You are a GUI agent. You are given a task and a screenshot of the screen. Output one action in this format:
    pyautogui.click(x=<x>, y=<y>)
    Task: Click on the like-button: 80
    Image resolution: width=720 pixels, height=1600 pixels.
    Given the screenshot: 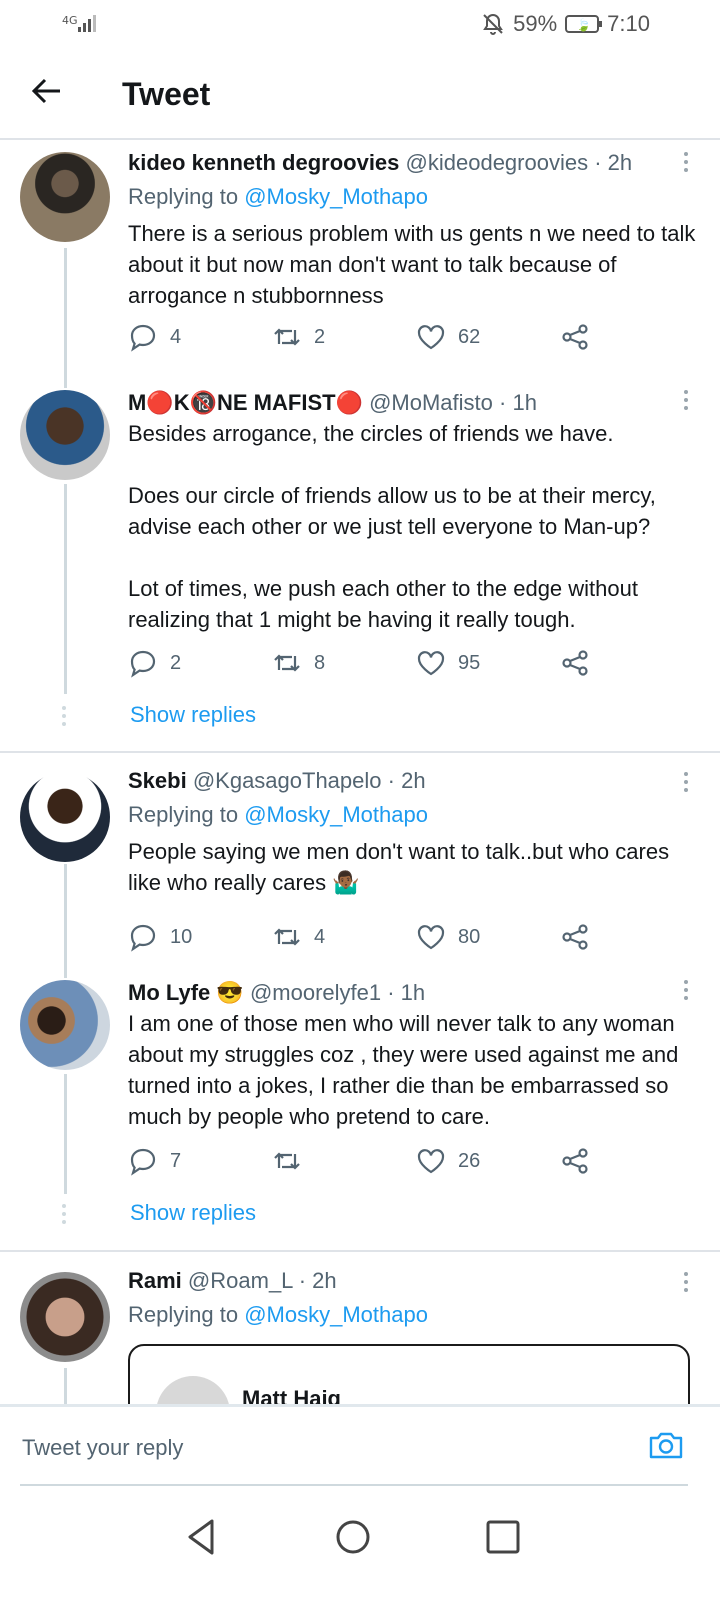 What is the action you would take?
    pyautogui.click(x=488, y=937)
    